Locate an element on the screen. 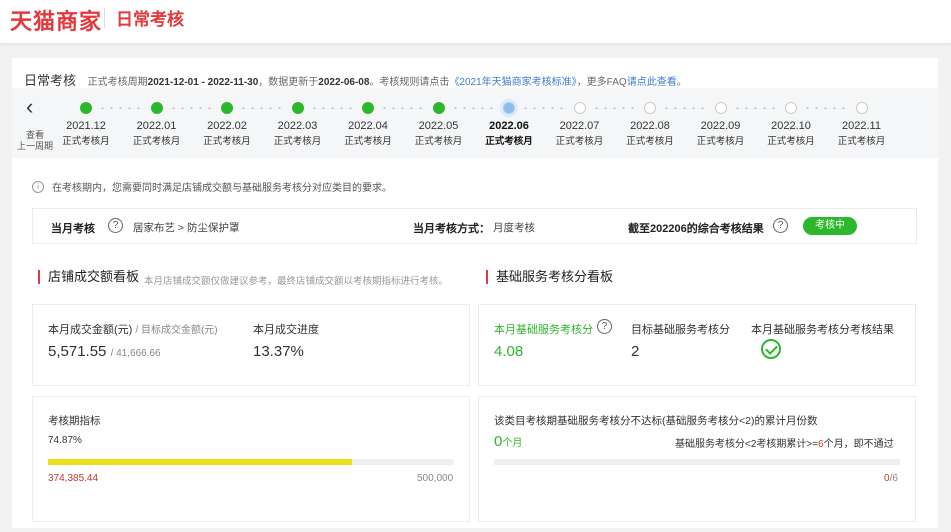 The height and width of the screenshot is (532, 951). prev-cycle-label-1: 查看 is located at coordinates (34, 135).